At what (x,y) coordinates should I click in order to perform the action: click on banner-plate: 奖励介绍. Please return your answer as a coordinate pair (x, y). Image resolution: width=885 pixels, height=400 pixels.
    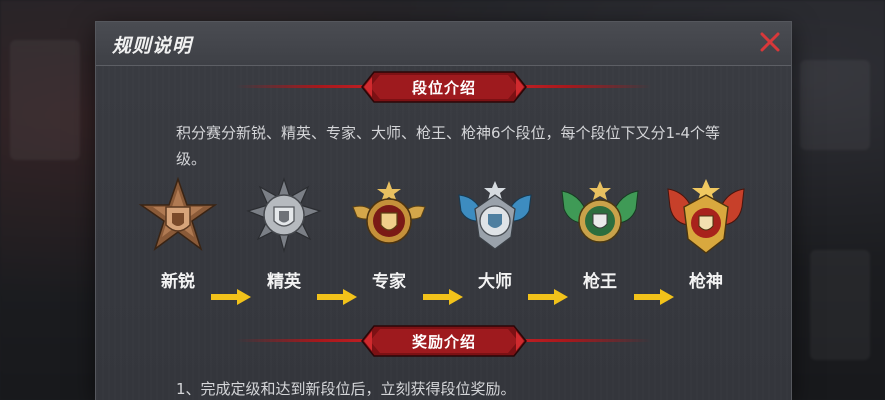
    Looking at the image, I should click on (444, 341).